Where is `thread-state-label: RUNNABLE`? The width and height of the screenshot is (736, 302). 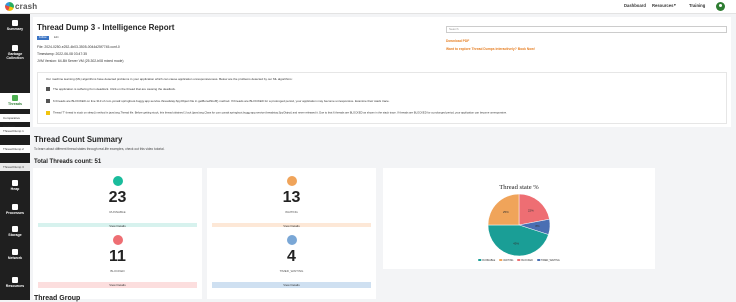
thread-state-label: RUNNABLE is located at coordinates (117, 212).